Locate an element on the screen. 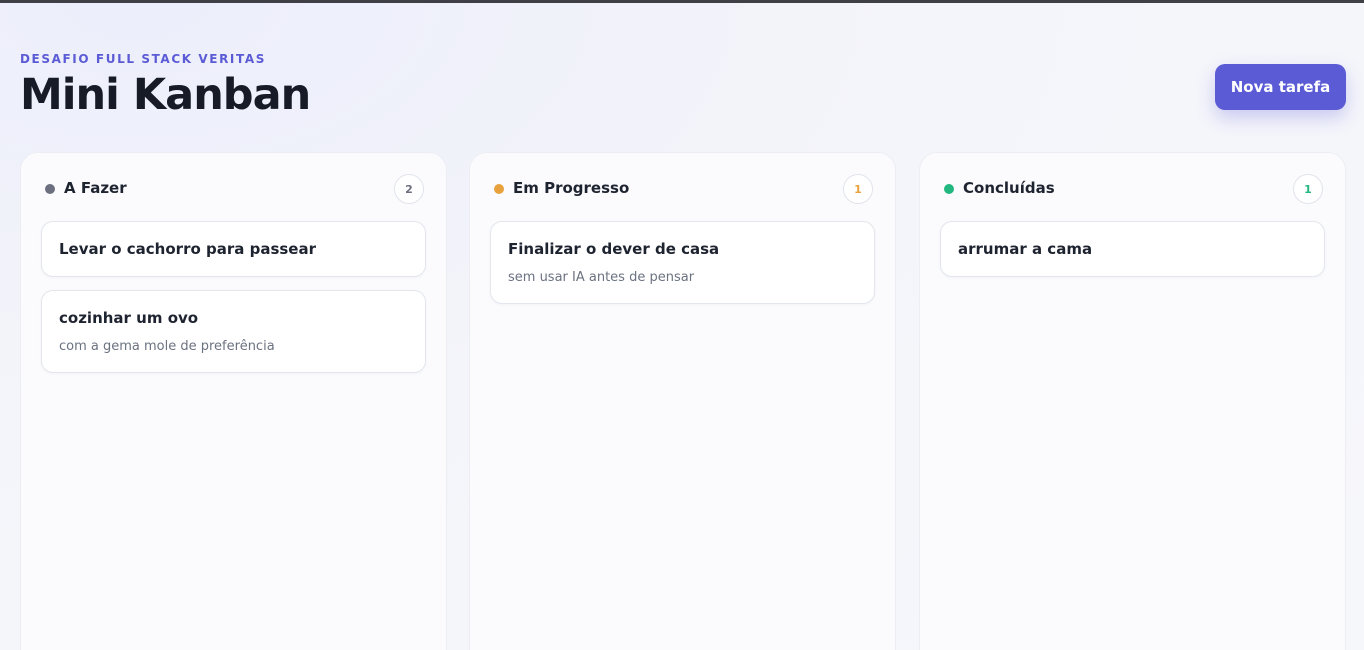 This screenshot has width=1364, height=650. task-card: Levar o cachorro para passear is located at coordinates (233, 249).